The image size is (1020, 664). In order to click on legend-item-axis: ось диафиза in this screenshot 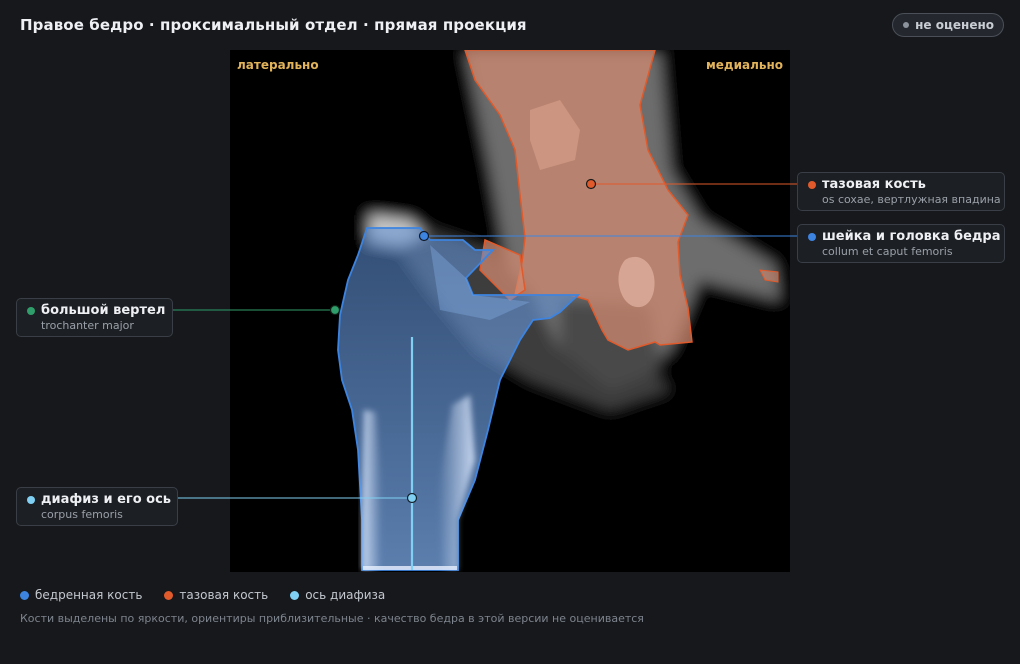, I will do `click(337, 595)`.